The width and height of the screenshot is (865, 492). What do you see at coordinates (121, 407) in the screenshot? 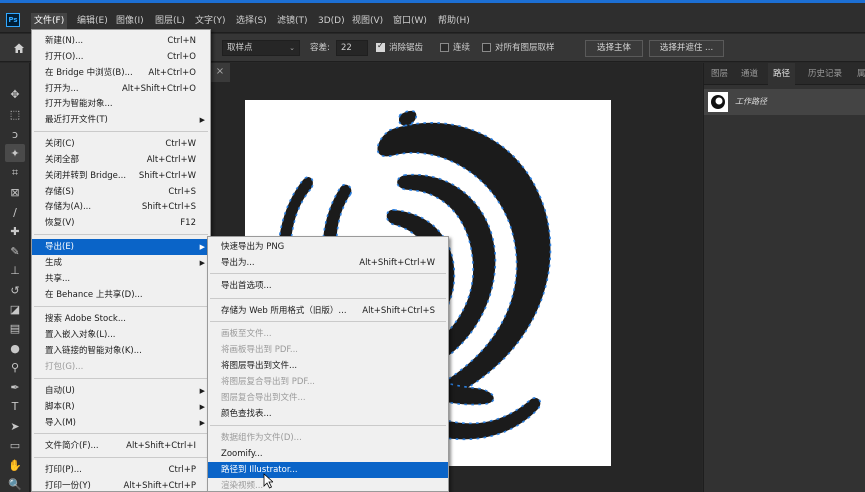
I see `menu-item: 脚本(R) ▶` at bounding box center [121, 407].